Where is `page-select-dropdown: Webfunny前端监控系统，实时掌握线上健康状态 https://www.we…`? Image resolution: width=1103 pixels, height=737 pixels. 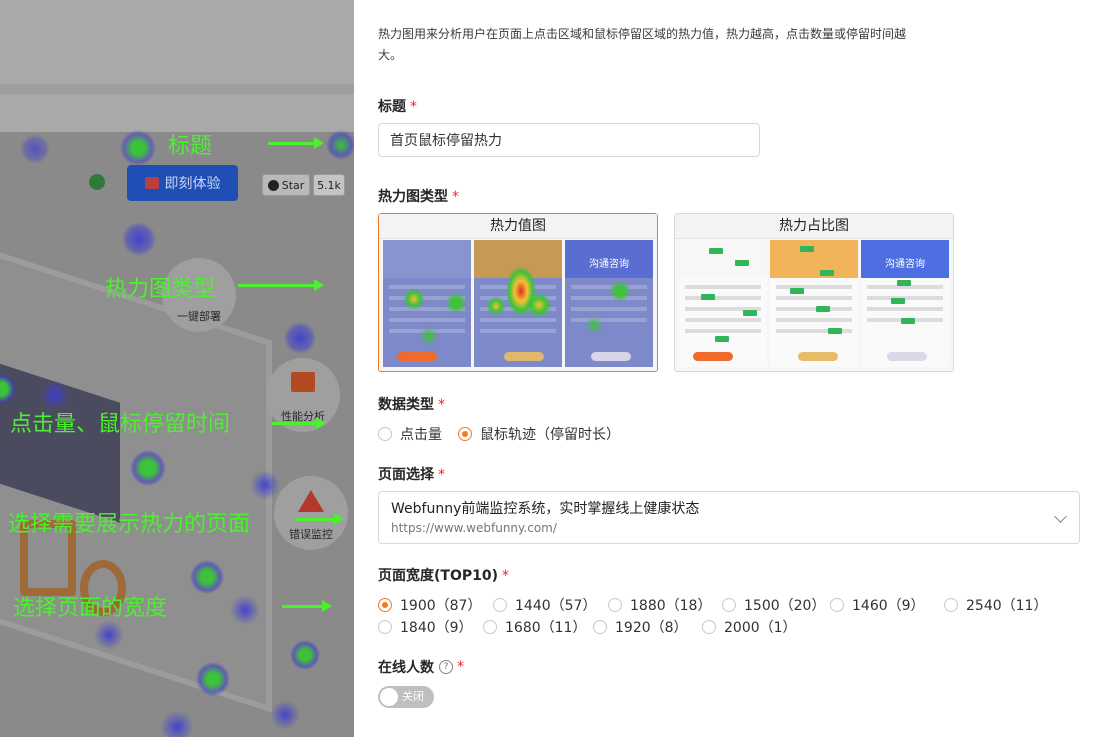 page-select-dropdown: Webfunny前端监控系统，实时掌握线上健康状态 https://www.we… is located at coordinates (729, 517).